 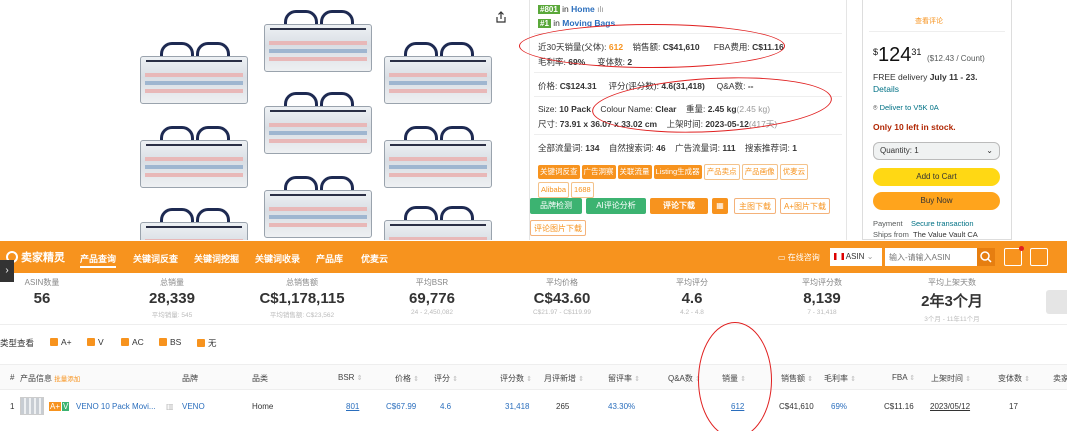 What do you see at coordinates (906, 108) in the screenshot?
I see `deliver-to-link: ⌾ Deliver to V5K 0A` at bounding box center [906, 108].